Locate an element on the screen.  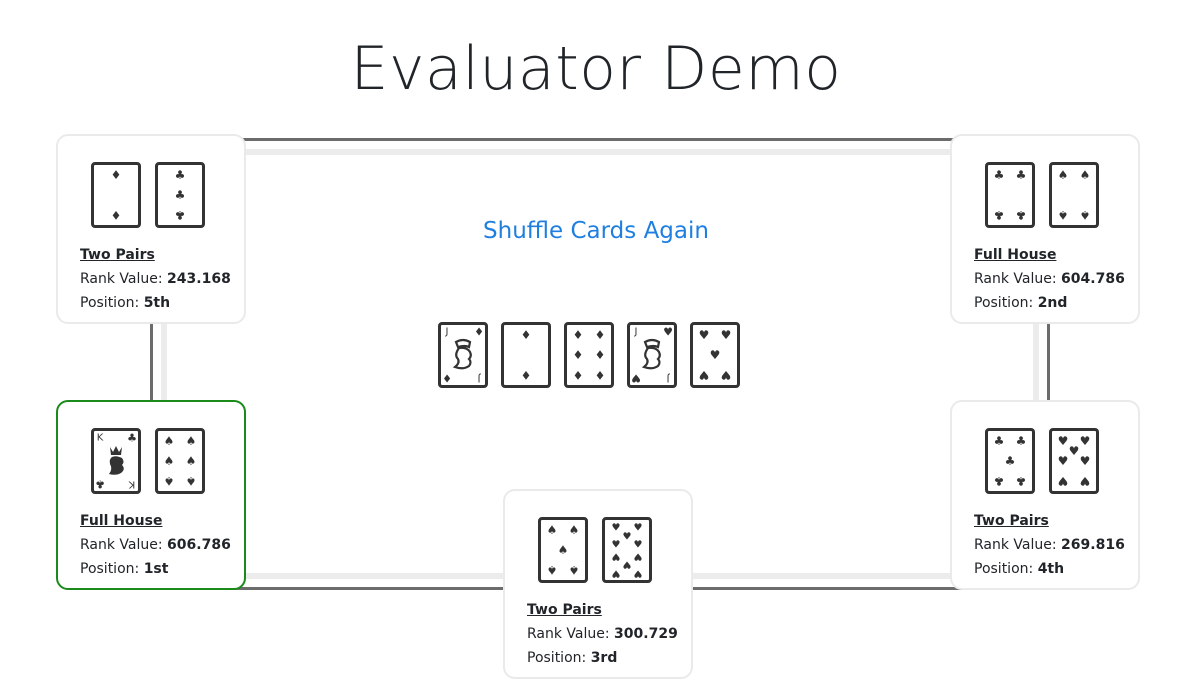
card-face-spades-icon: ♠ ♠ ♠ ♠ ♠ ♠ is located at coordinates (180, 461).